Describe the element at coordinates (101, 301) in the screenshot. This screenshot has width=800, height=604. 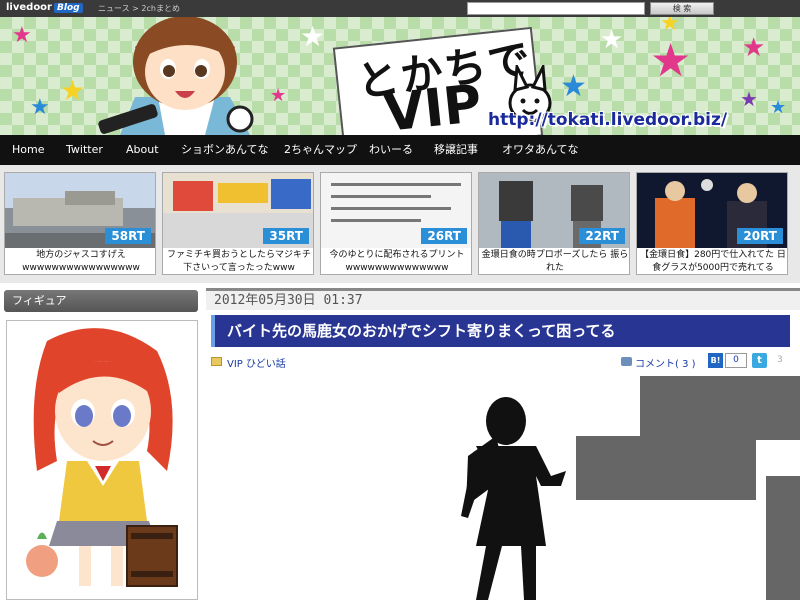
I see `sidebar-heading: フィギュア` at that location.